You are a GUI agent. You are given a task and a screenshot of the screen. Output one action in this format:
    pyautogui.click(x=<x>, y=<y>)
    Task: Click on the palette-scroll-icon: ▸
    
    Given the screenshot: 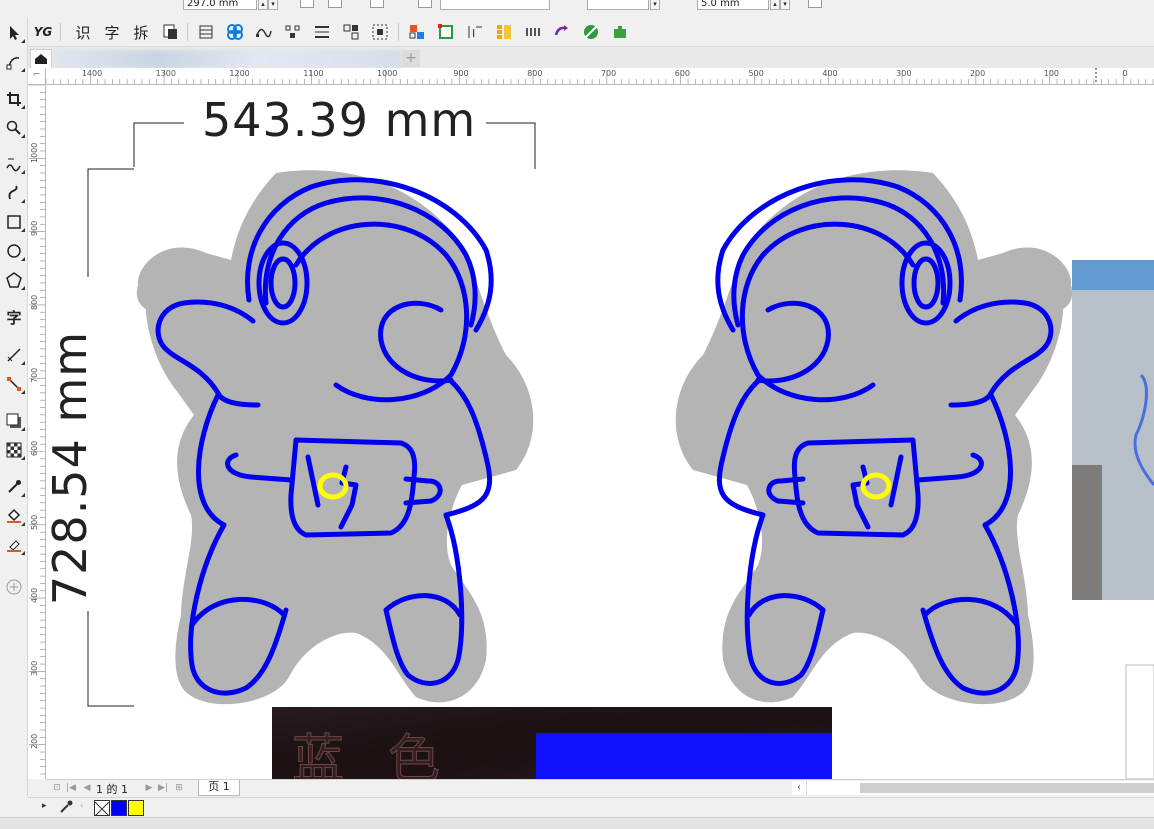 What is the action you would take?
    pyautogui.click(x=44, y=806)
    